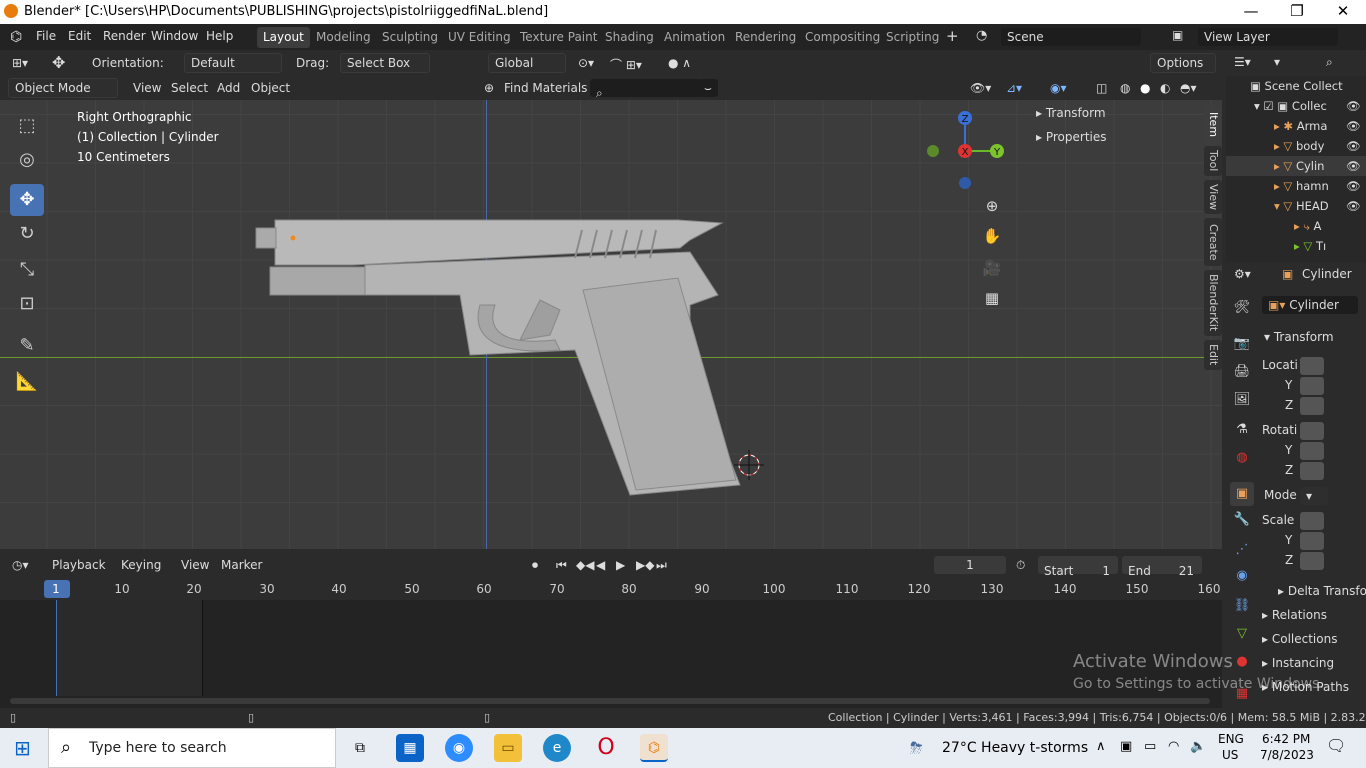  I want to click on 3d-cursor-icon, so click(749, 465).